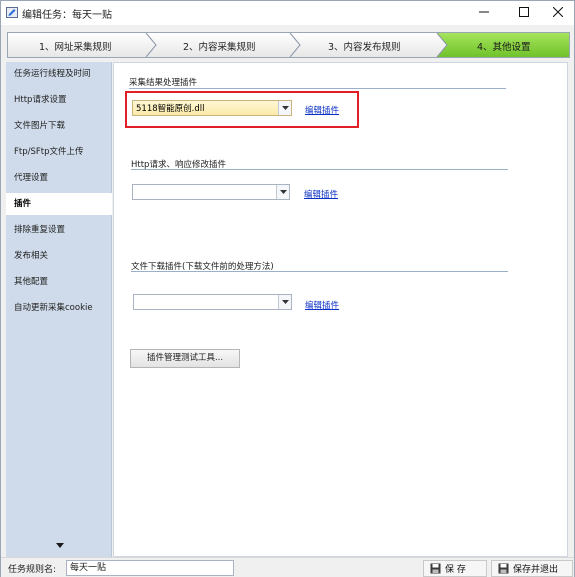 This screenshot has width=575, height=577. Describe the element at coordinates (163, 83) in the screenshot. I see `collect-plugin-title: 采集结果处理插件` at that location.